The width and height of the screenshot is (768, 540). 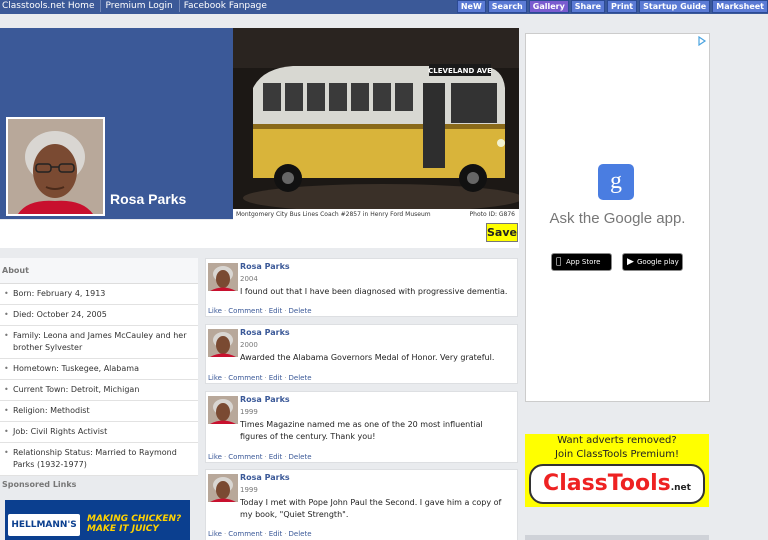 What do you see at coordinates (384, 20) in the screenshot?
I see `header-spacer` at bounding box center [384, 20].